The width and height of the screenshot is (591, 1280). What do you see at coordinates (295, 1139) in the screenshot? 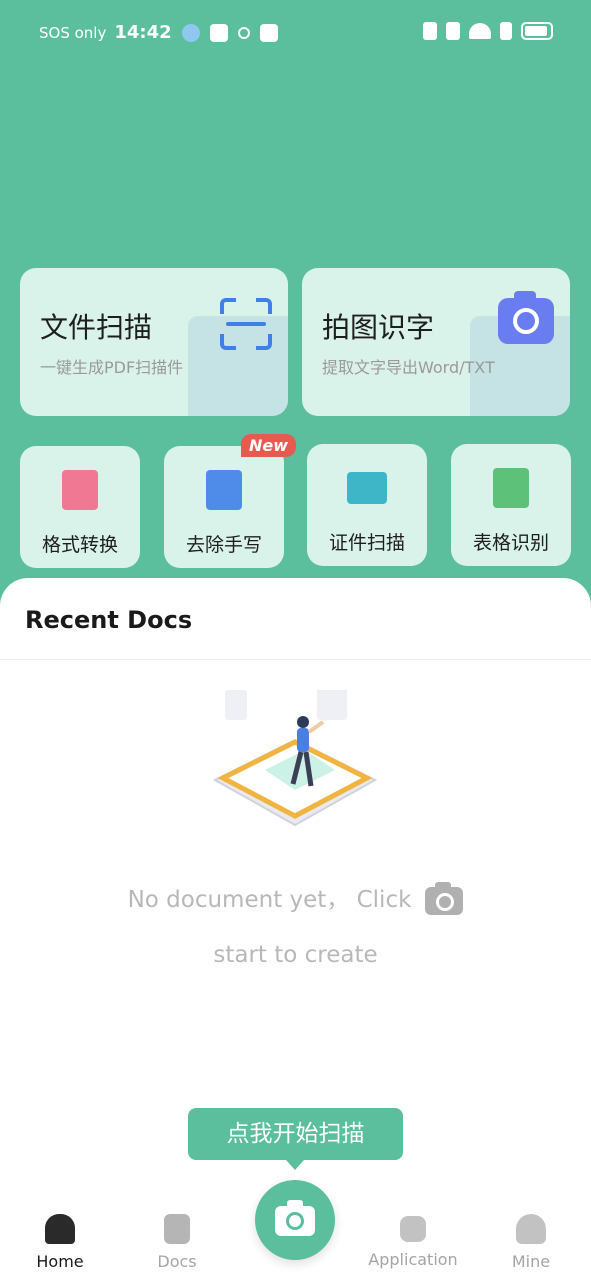
I see `start-scan-tooltip: 点我开始扫描` at bounding box center [295, 1139].